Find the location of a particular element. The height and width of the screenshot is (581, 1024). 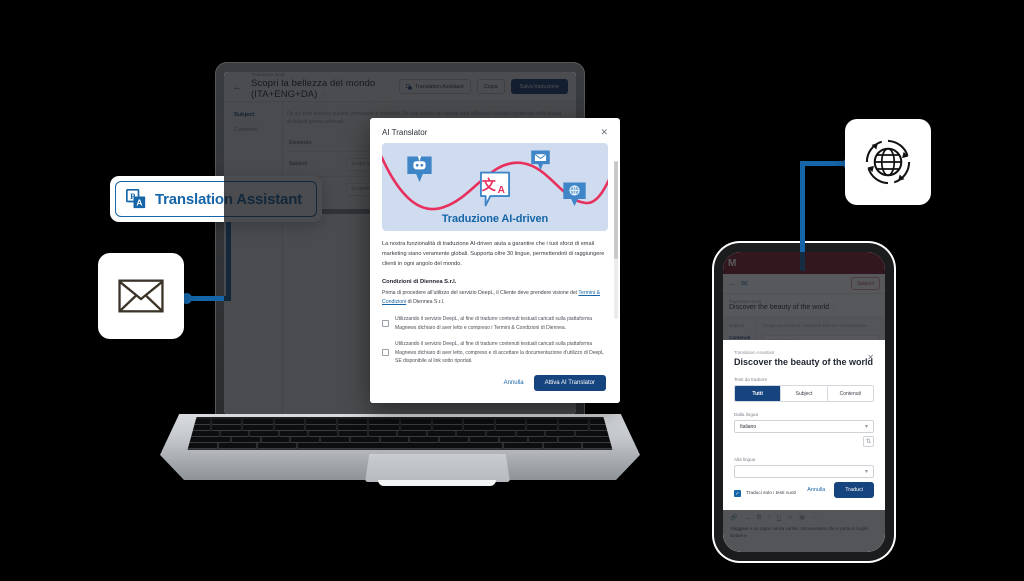

laptop-keyboard is located at coordinates (400, 433).